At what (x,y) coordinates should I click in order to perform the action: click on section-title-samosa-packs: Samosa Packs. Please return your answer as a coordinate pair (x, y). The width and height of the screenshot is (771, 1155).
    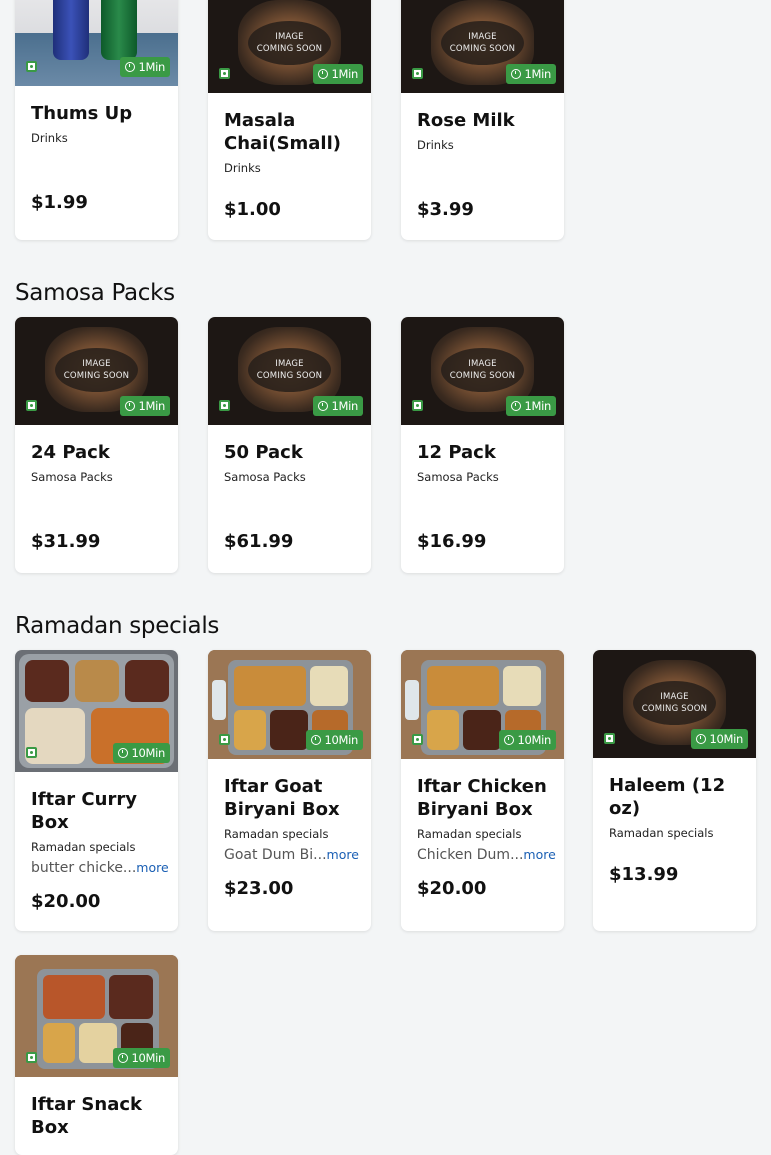
    Looking at the image, I should click on (95, 293).